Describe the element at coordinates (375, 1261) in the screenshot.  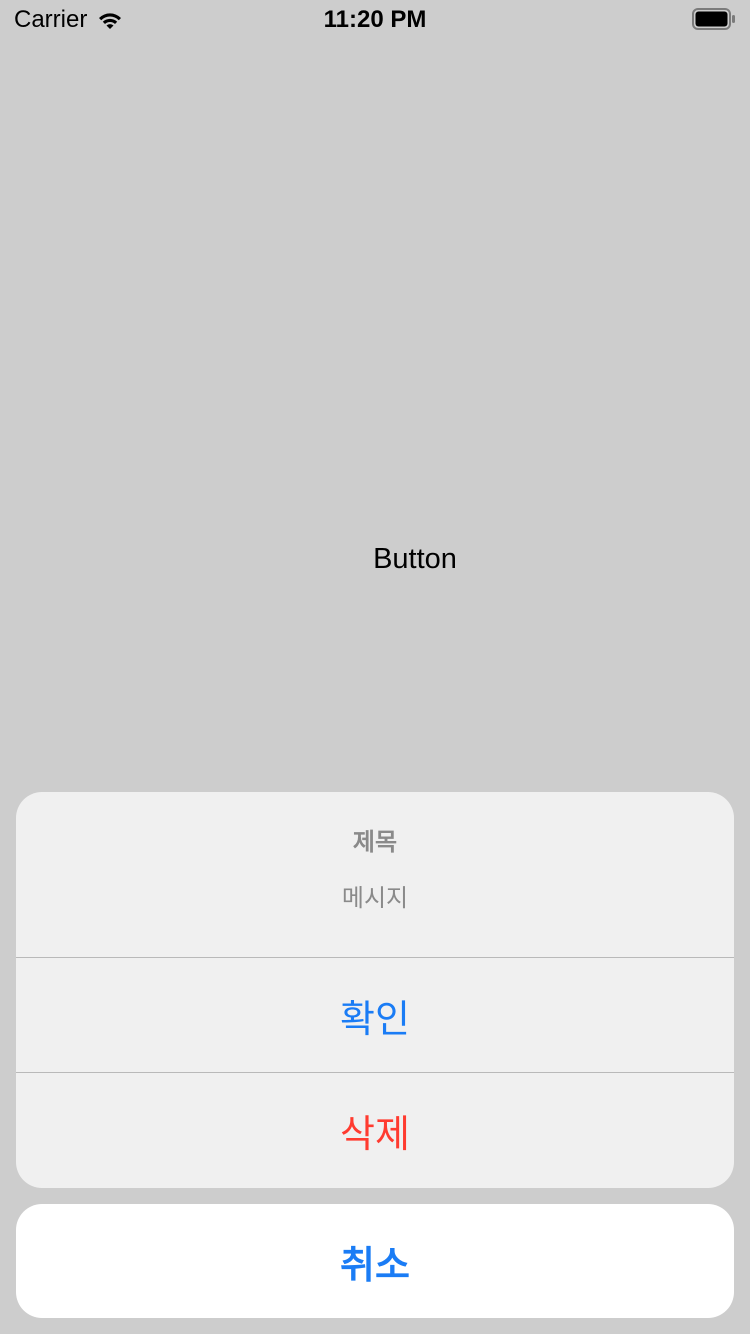
I see `cancel-button: 취소` at that location.